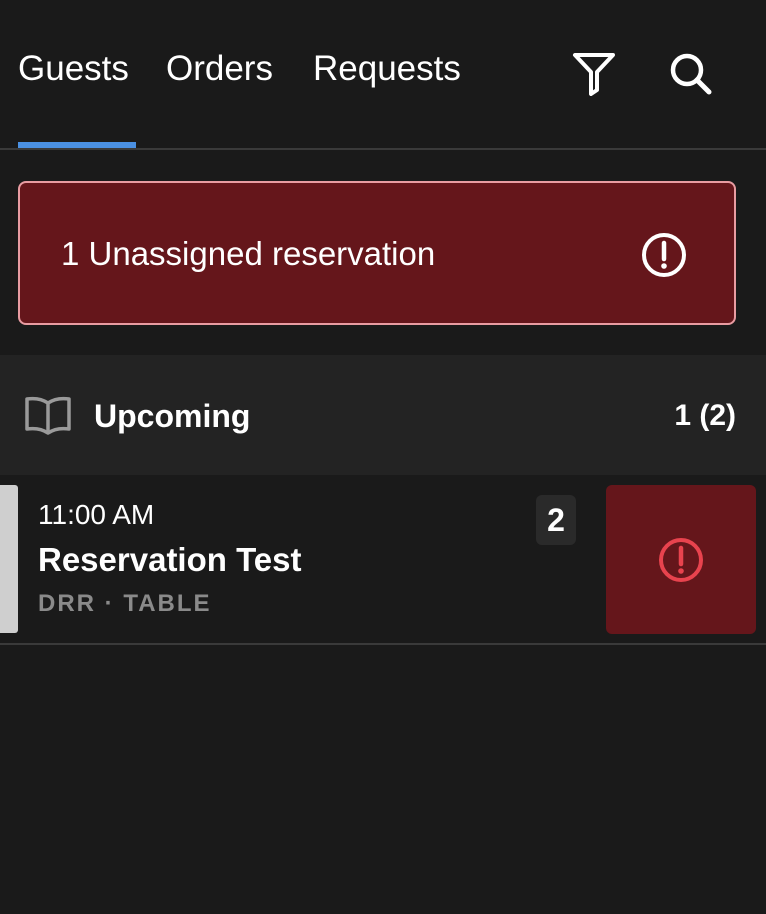  I want to click on unassigned-reservation-alert: 1 Unassigned reservation, so click(377, 253).